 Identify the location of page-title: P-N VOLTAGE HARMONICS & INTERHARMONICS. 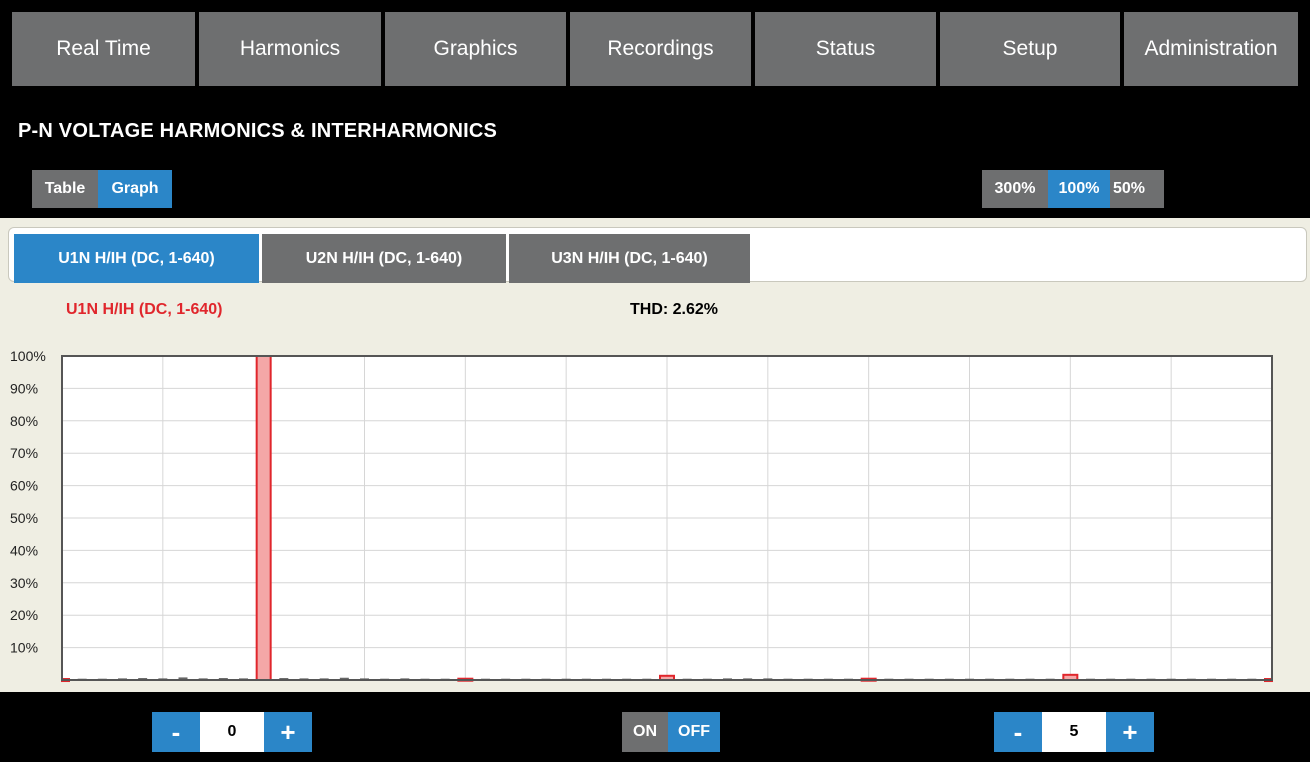
(258, 131).